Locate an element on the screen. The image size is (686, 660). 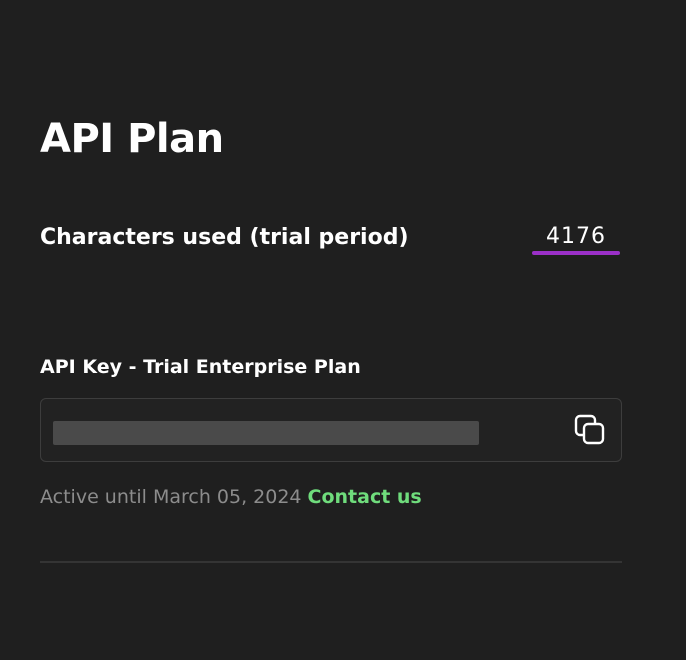
divider is located at coordinates (331, 562).